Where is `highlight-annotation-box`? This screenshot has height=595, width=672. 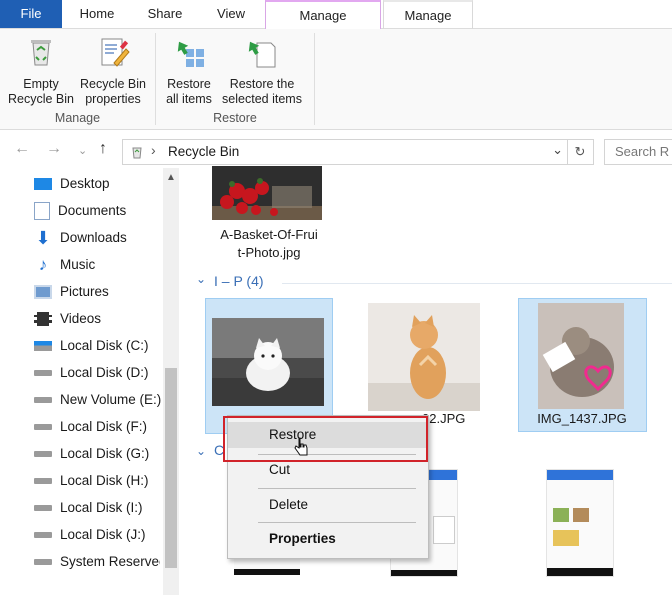 highlight-annotation-box is located at coordinates (325, 439).